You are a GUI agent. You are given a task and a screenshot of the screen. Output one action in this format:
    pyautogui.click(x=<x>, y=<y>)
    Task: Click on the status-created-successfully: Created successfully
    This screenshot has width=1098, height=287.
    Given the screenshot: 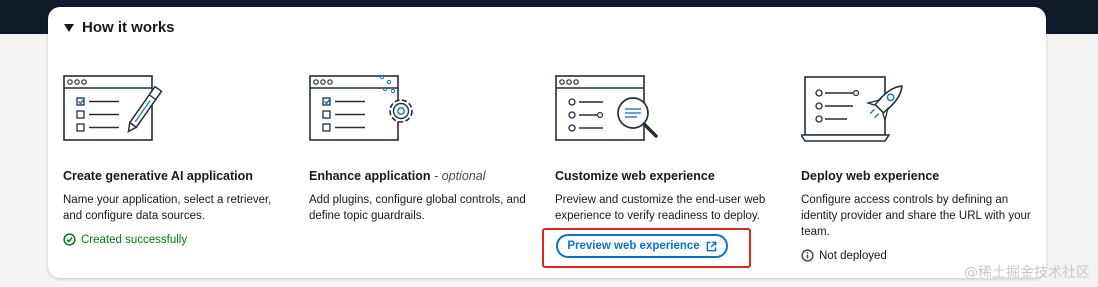 What is the action you would take?
    pyautogui.click(x=125, y=239)
    